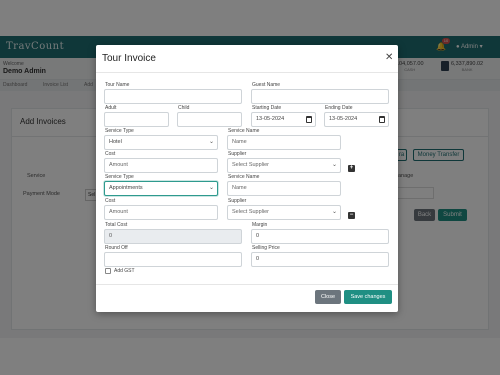 Image resolution: width=500 pixels, height=375 pixels. I want to click on round-off-label: Round Off, so click(116, 248).